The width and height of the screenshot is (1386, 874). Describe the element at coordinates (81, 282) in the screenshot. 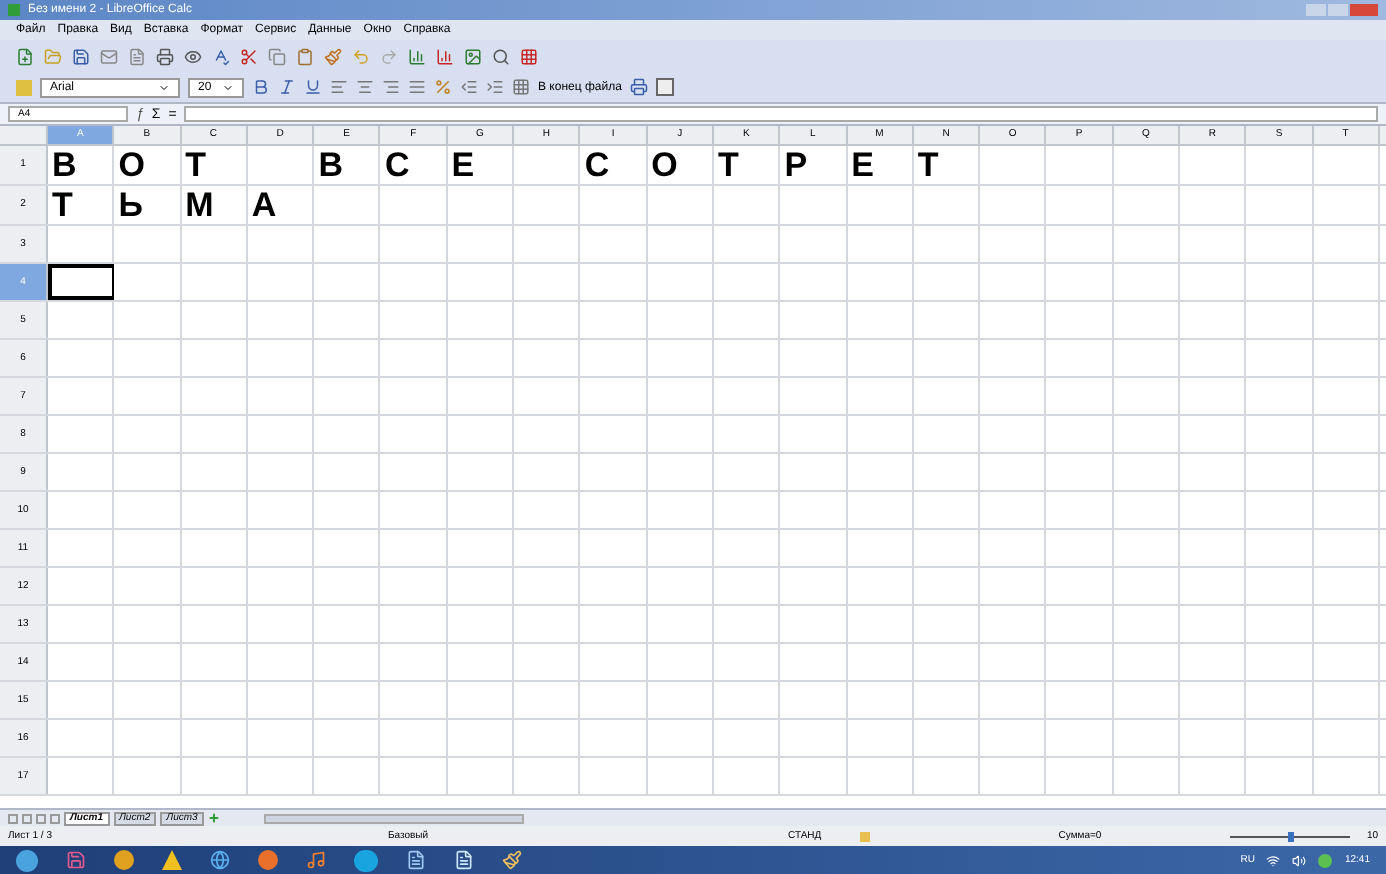

I see `cell-cursor` at that location.